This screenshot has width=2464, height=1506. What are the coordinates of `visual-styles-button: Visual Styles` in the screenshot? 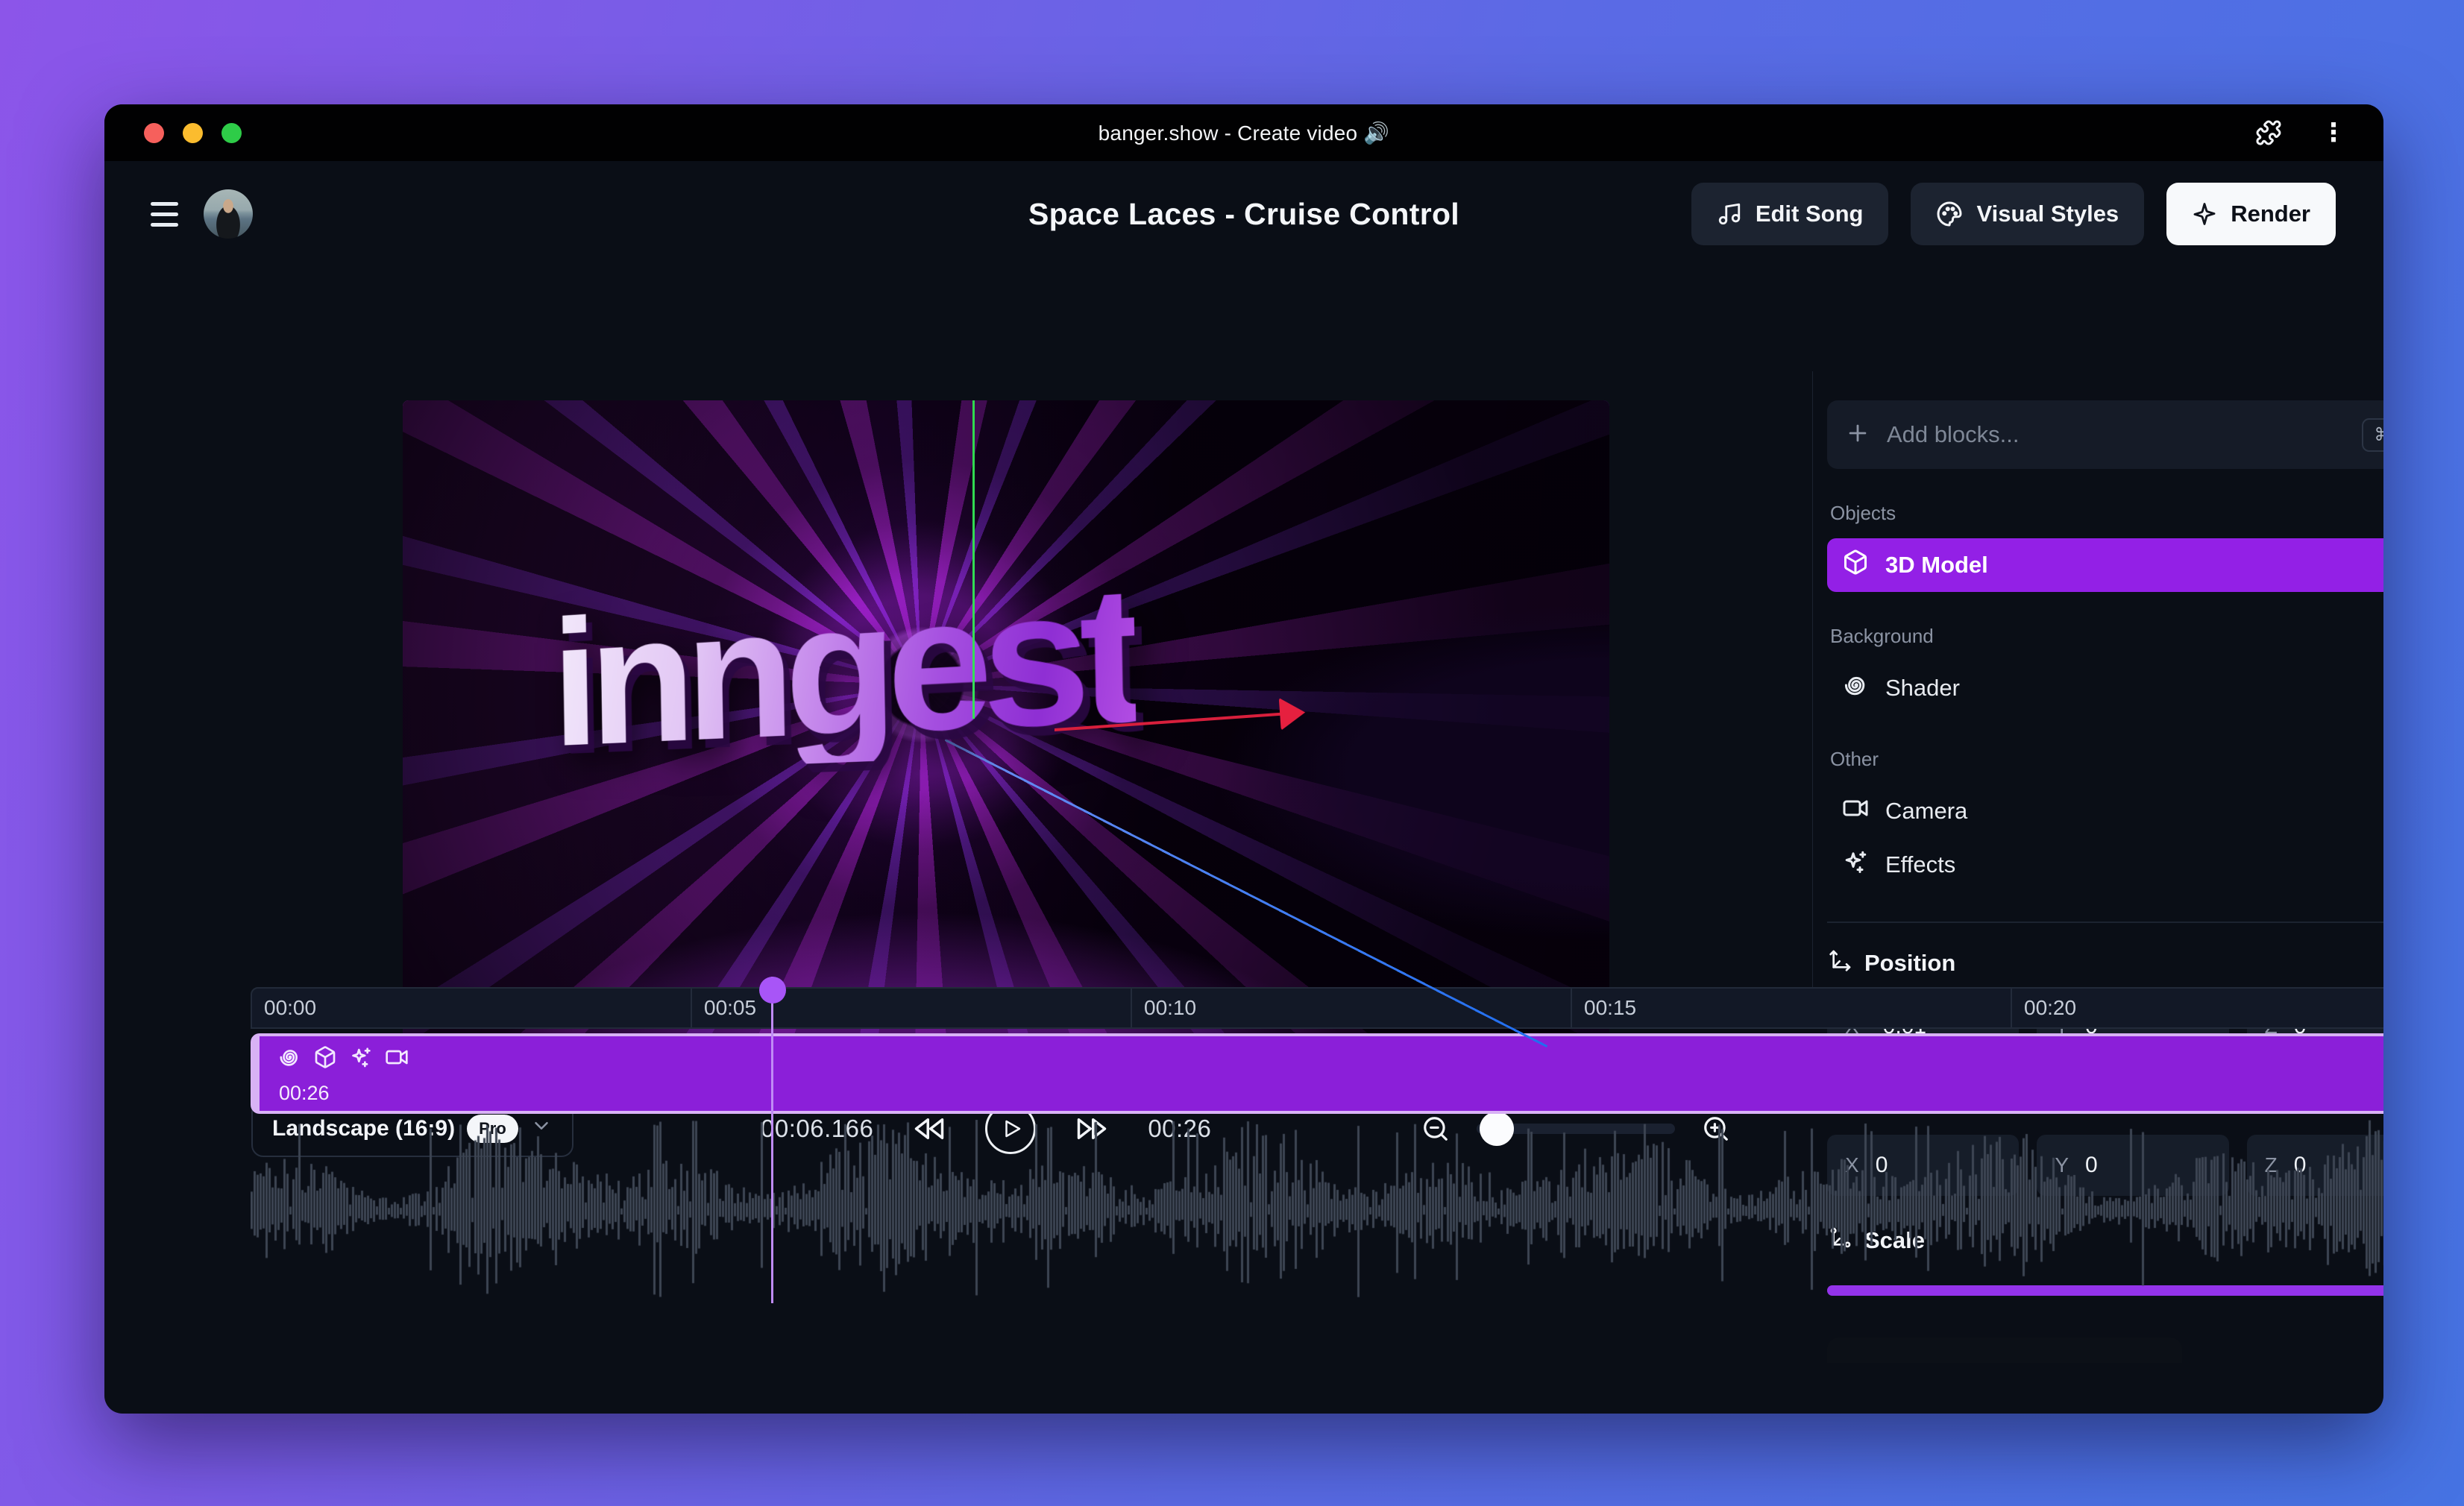 It's located at (2028, 214).